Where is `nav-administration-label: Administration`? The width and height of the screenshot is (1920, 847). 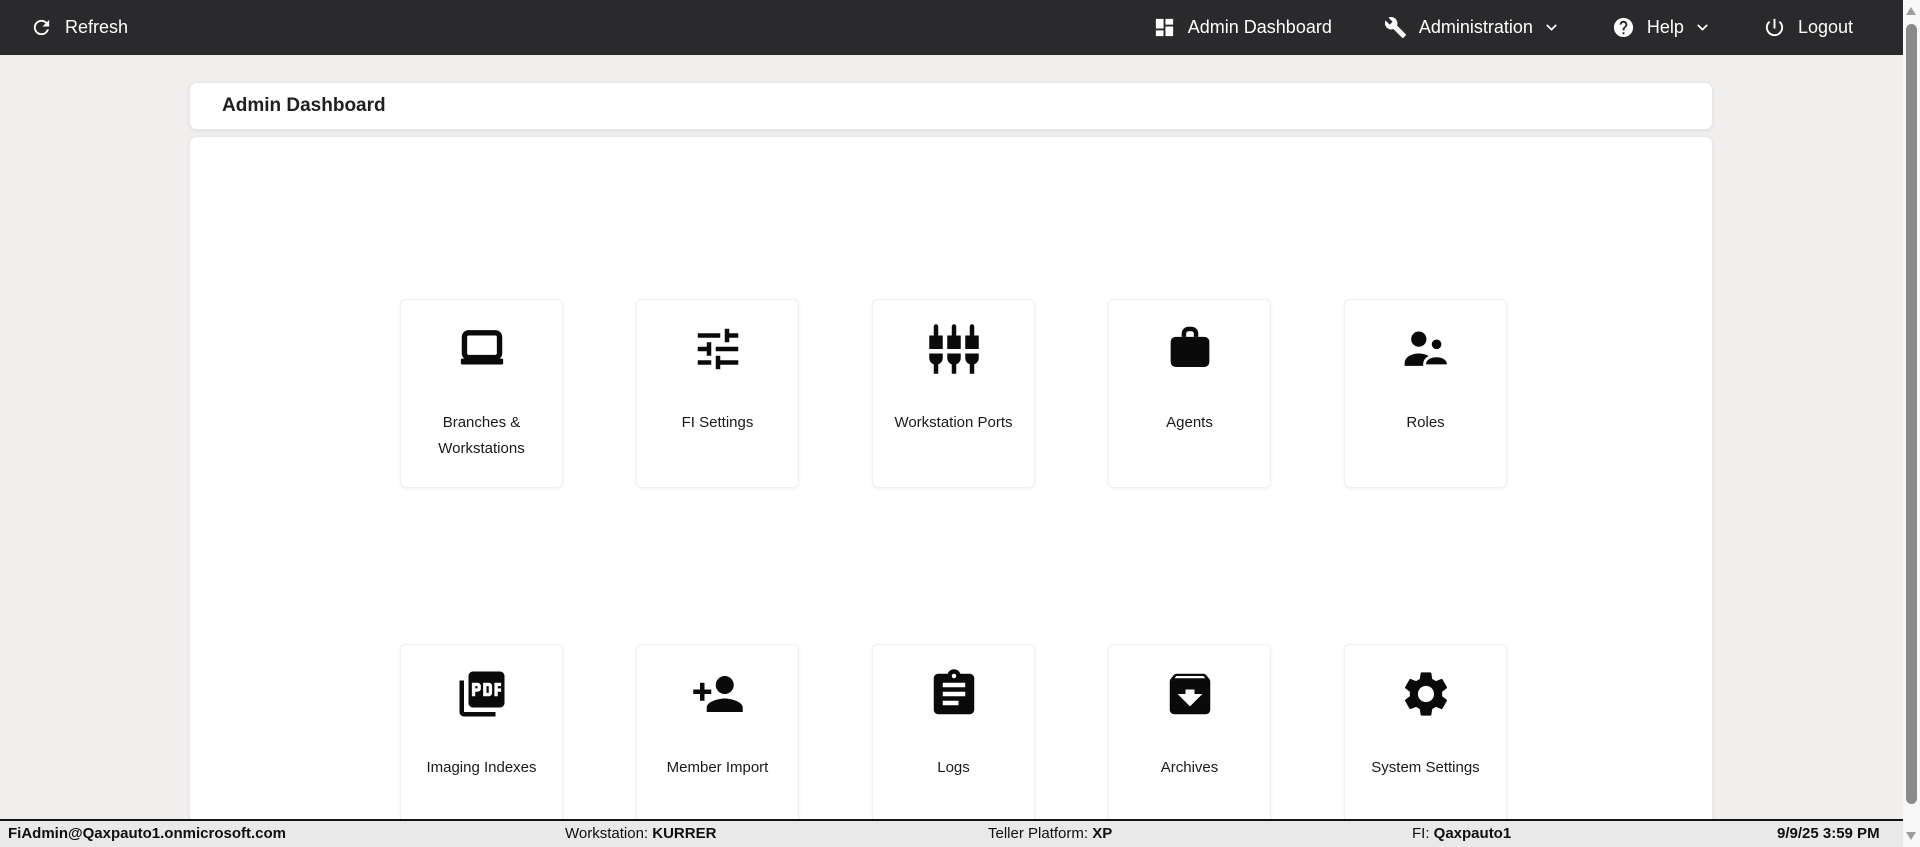
nav-administration-label: Administration is located at coordinates (1475, 27).